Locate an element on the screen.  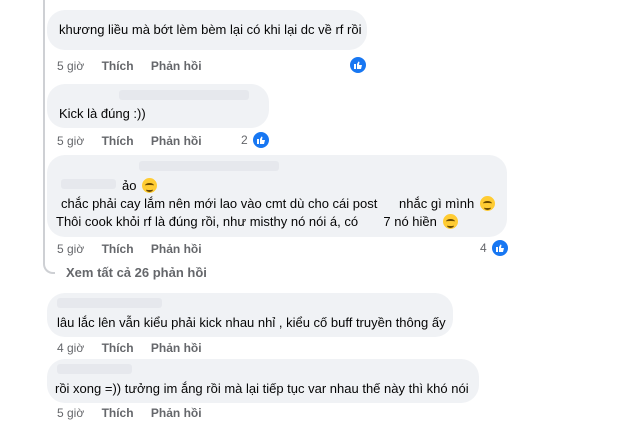
view-more-replies: Xem tất cả 26 phản hồi is located at coordinates (136, 272).